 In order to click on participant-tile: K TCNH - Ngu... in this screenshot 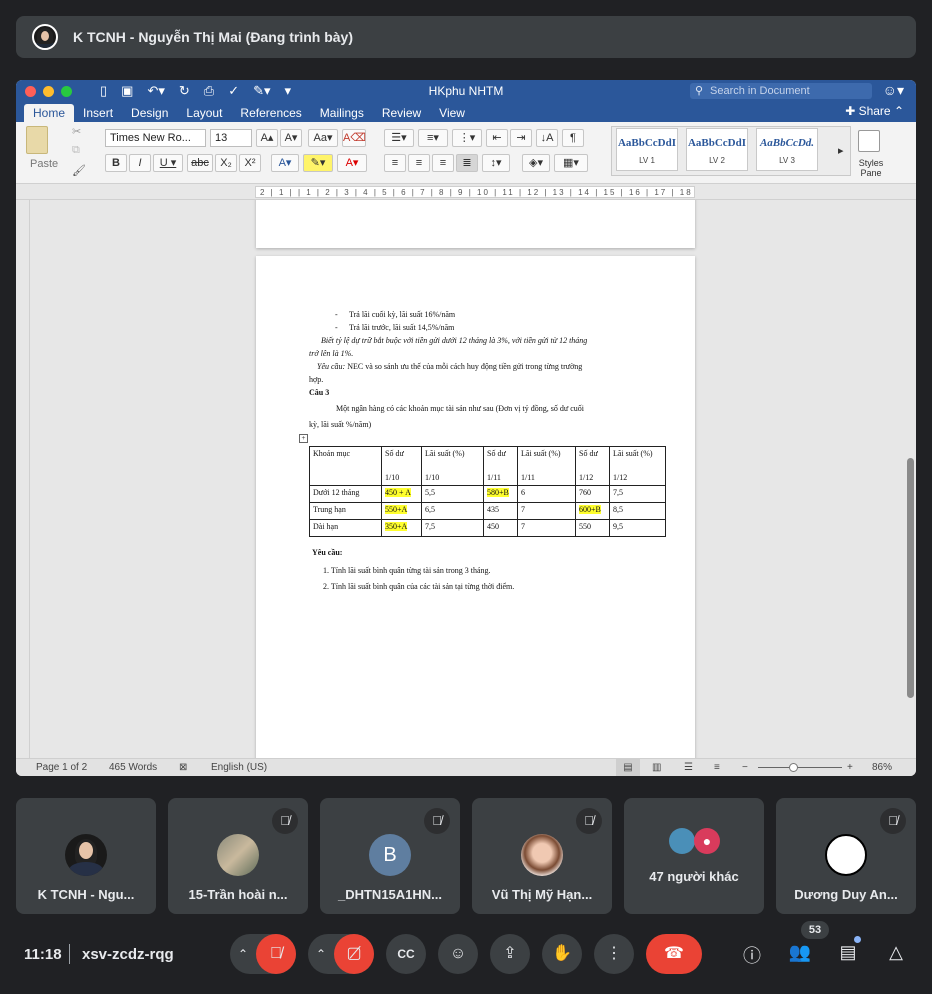, I will do `click(86, 856)`.